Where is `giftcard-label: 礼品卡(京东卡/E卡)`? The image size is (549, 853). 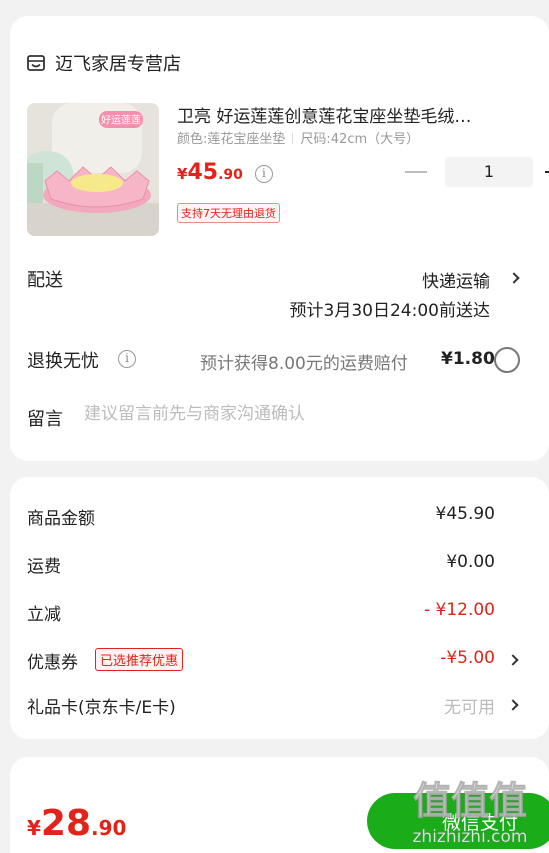 giftcard-label: 礼品卡(京东卡/E卡) is located at coordinates (101, 708).